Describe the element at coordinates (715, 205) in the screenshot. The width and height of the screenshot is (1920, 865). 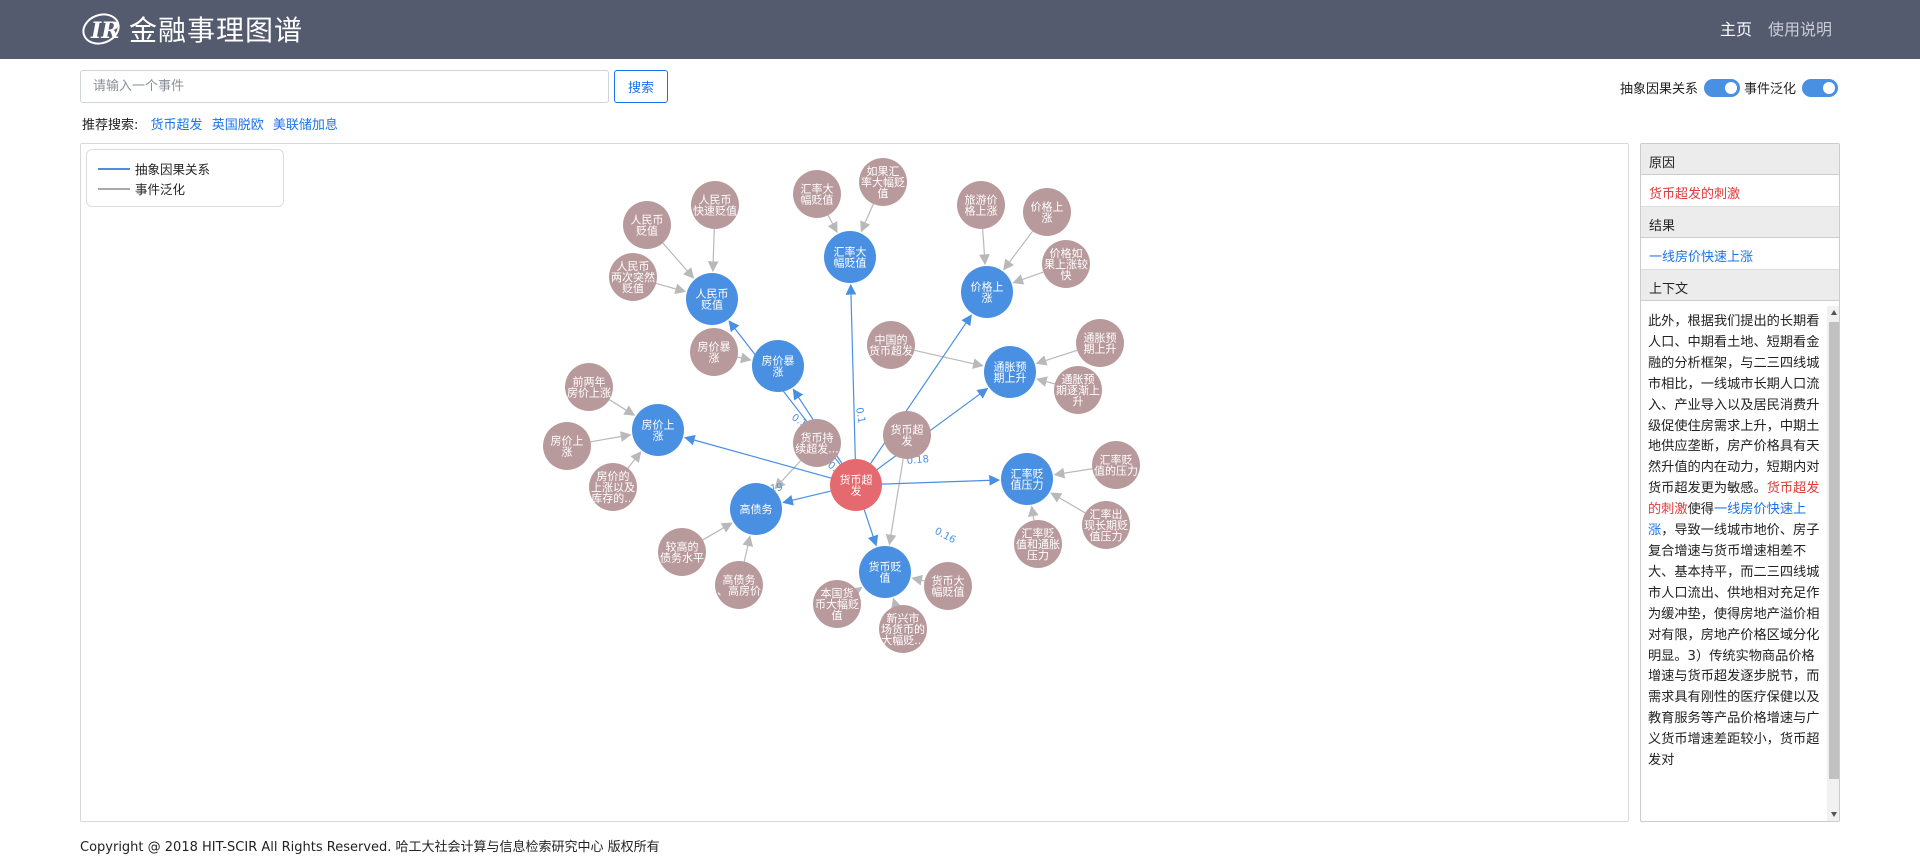
I see `generalized-event-node: 人民币快速贬值` at that location.